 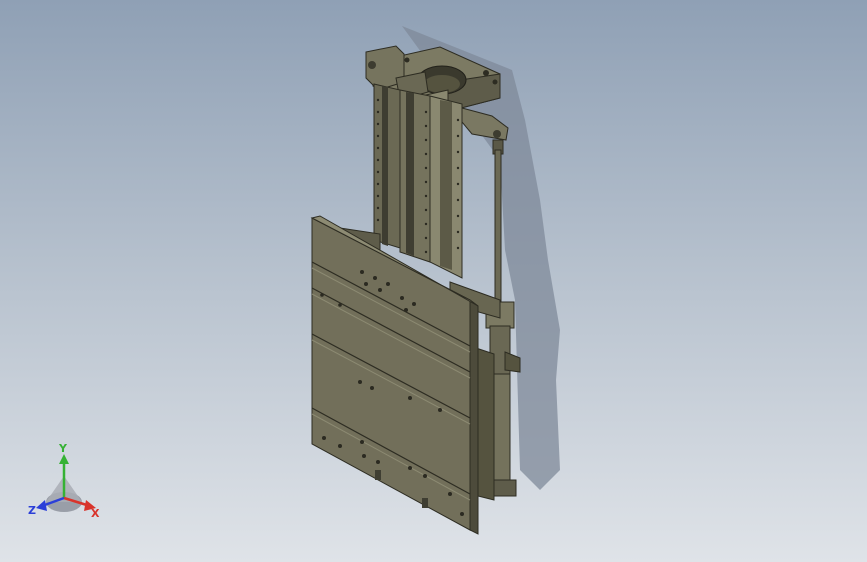 What do you see at coordinates (41, 505) in the screenshot?
I see `z-axis-arrow-icon` at bounding box center [41, 505].